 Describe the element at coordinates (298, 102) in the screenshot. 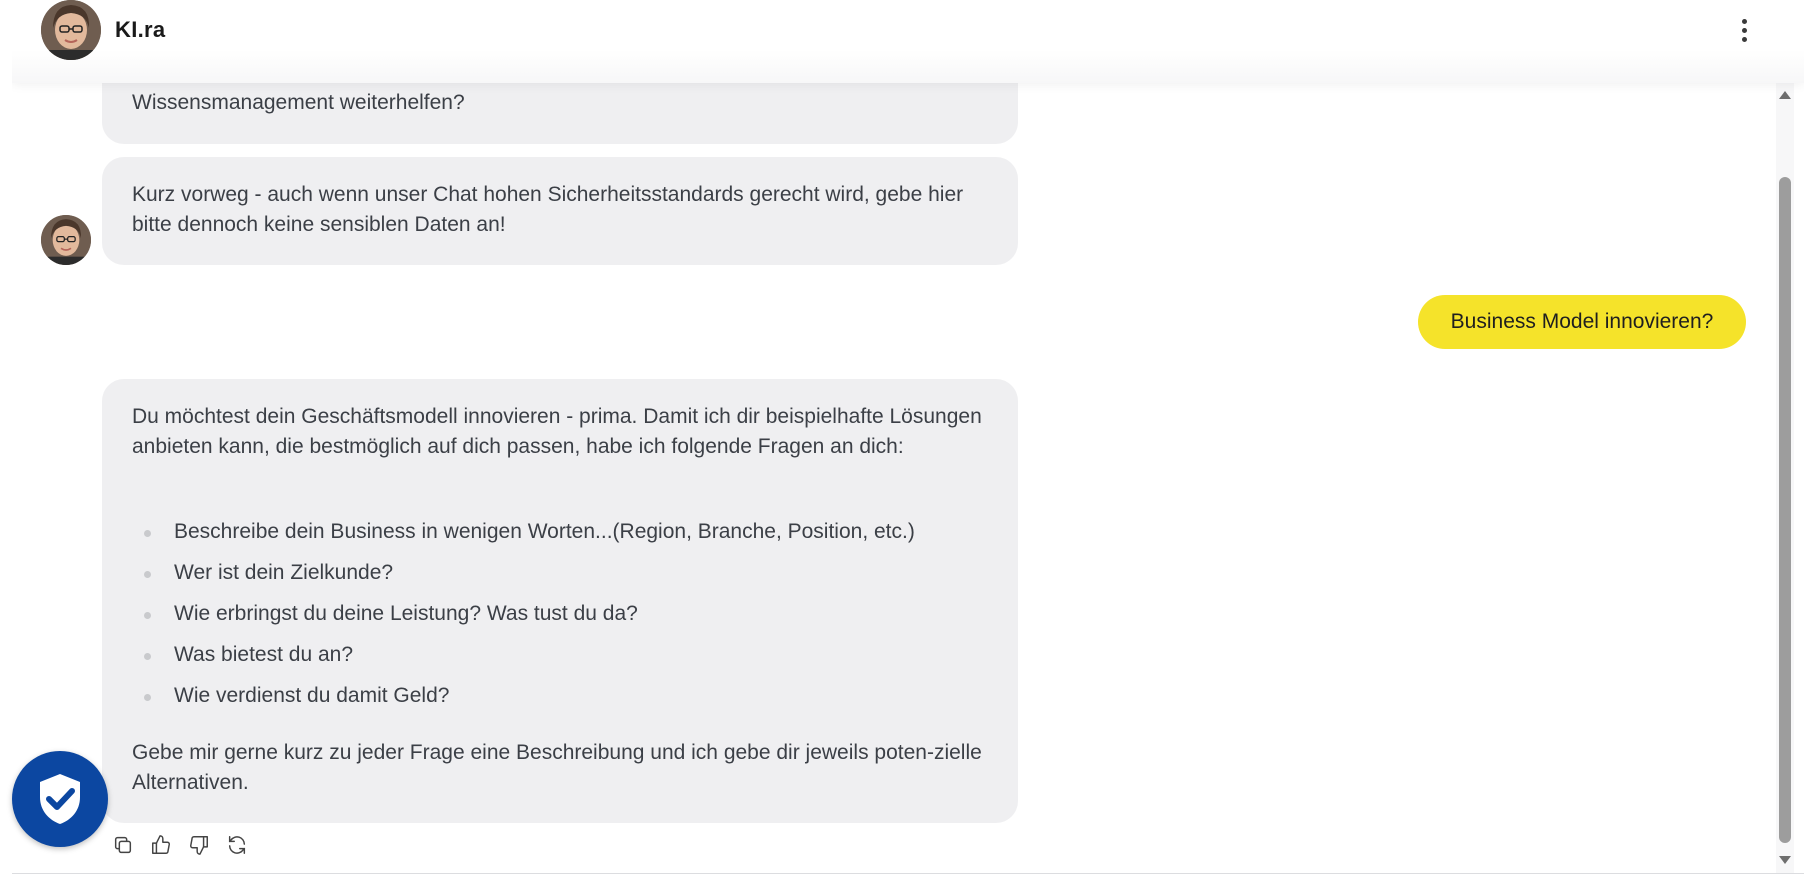

I see `message-text: Wissensmanagement weiterhelfen?` at that location.